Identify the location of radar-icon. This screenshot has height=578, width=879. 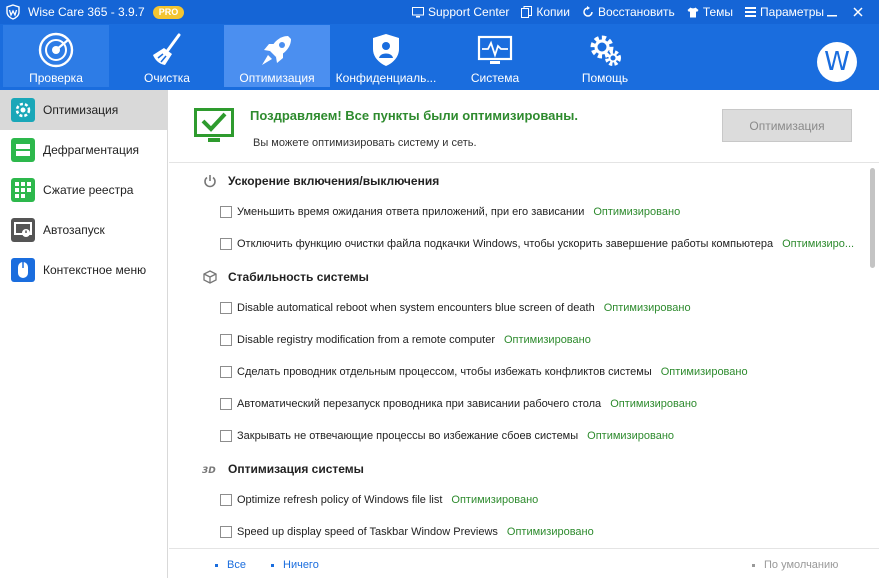
(56, 47).